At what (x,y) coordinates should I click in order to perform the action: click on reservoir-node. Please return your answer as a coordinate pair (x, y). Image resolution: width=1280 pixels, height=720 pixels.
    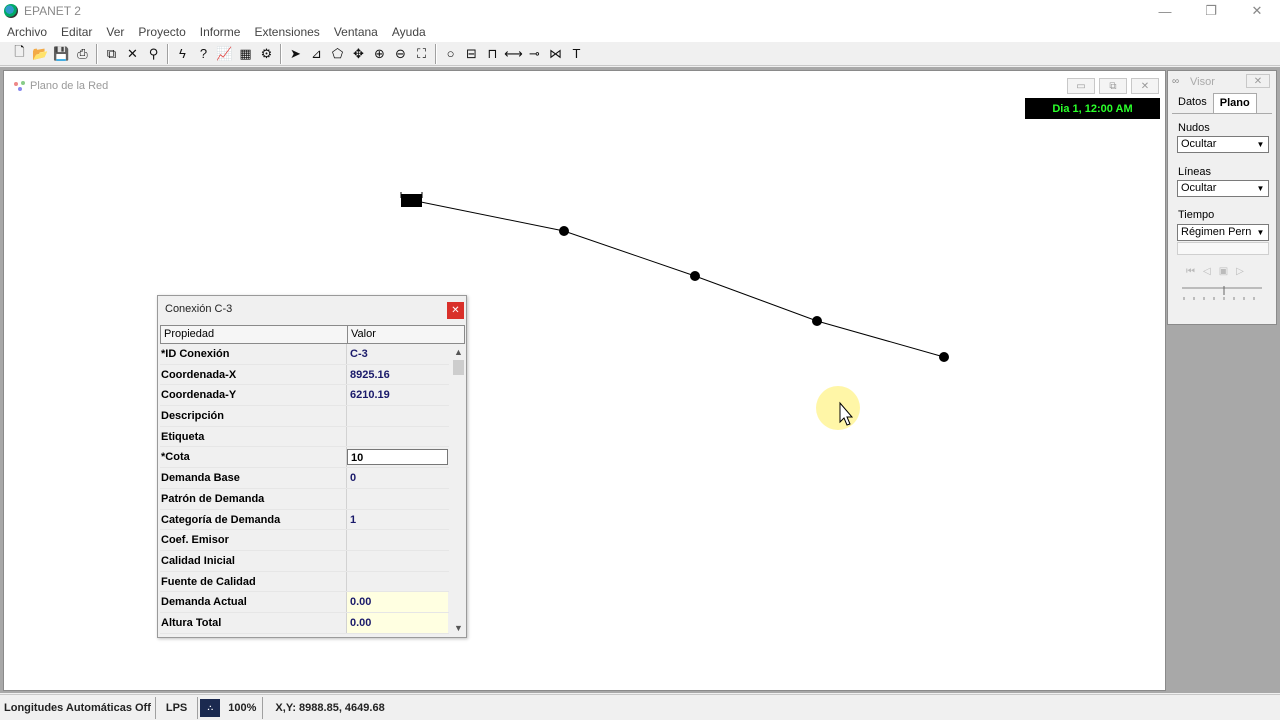
    Looking at the image, I should click on (411, 200).